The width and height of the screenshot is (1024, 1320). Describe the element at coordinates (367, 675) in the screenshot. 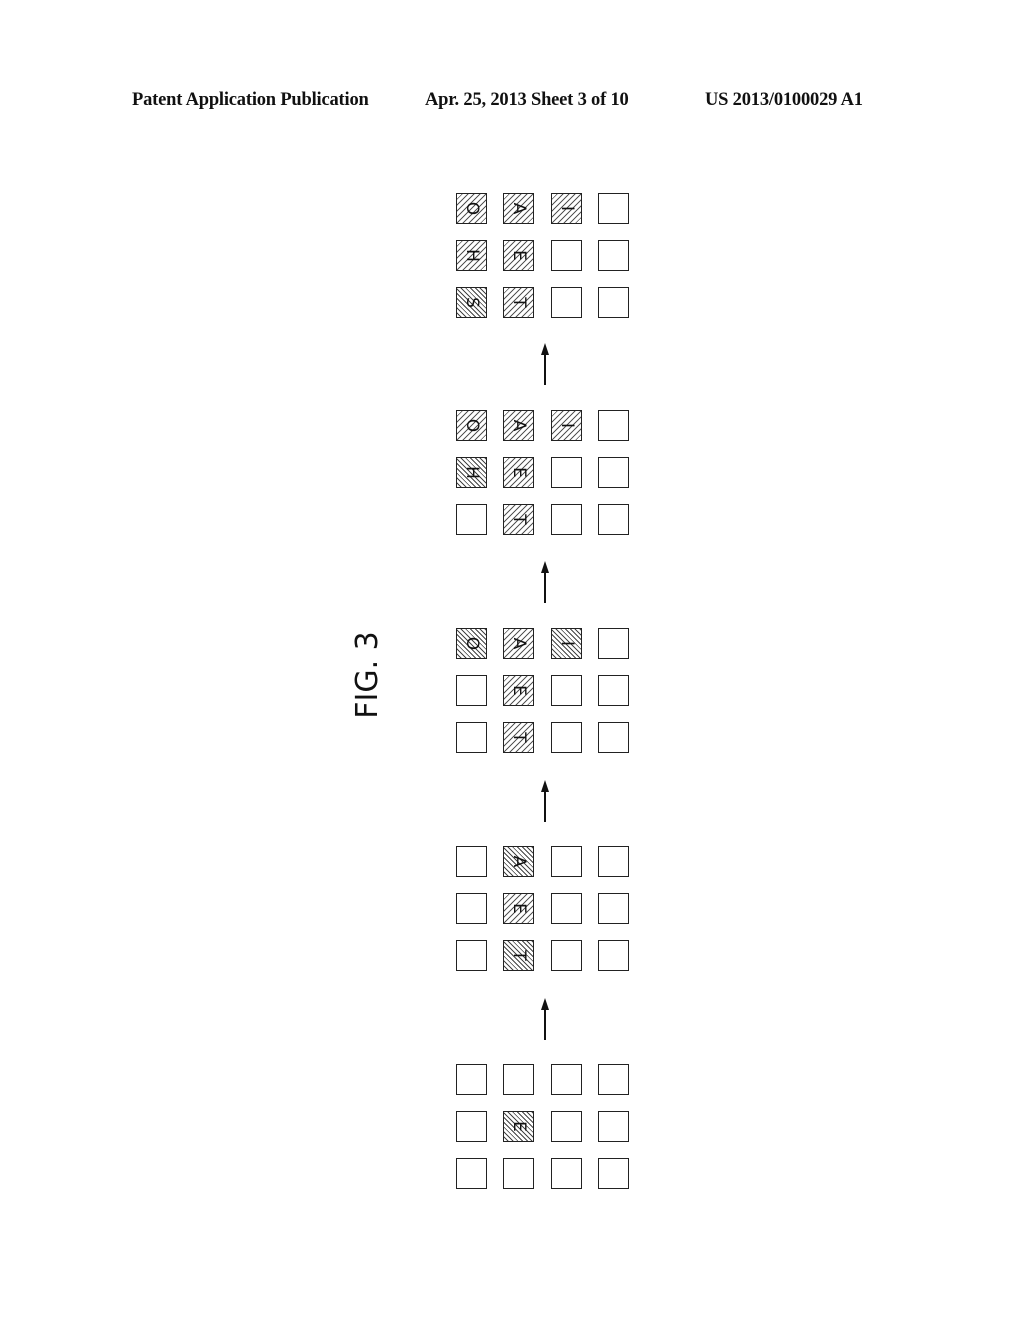

I see `figure-label: FIG. 3` at that location.